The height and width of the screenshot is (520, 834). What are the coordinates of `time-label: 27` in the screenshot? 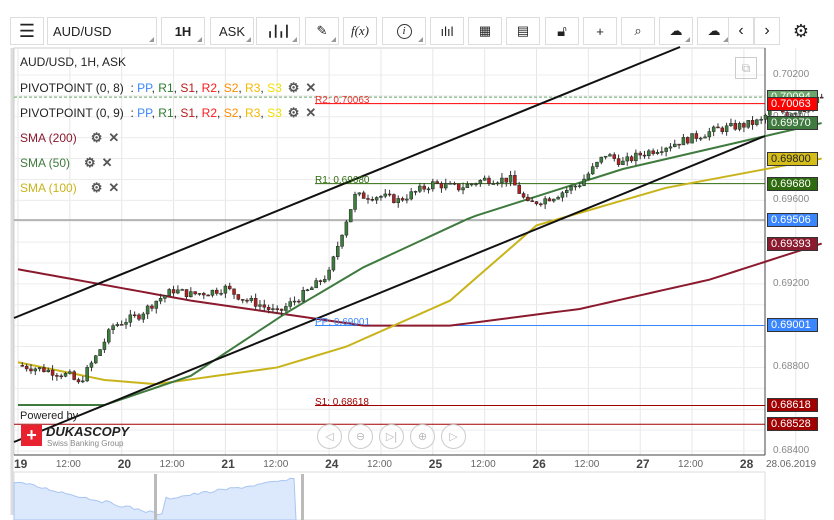 It's located at (643, 464).